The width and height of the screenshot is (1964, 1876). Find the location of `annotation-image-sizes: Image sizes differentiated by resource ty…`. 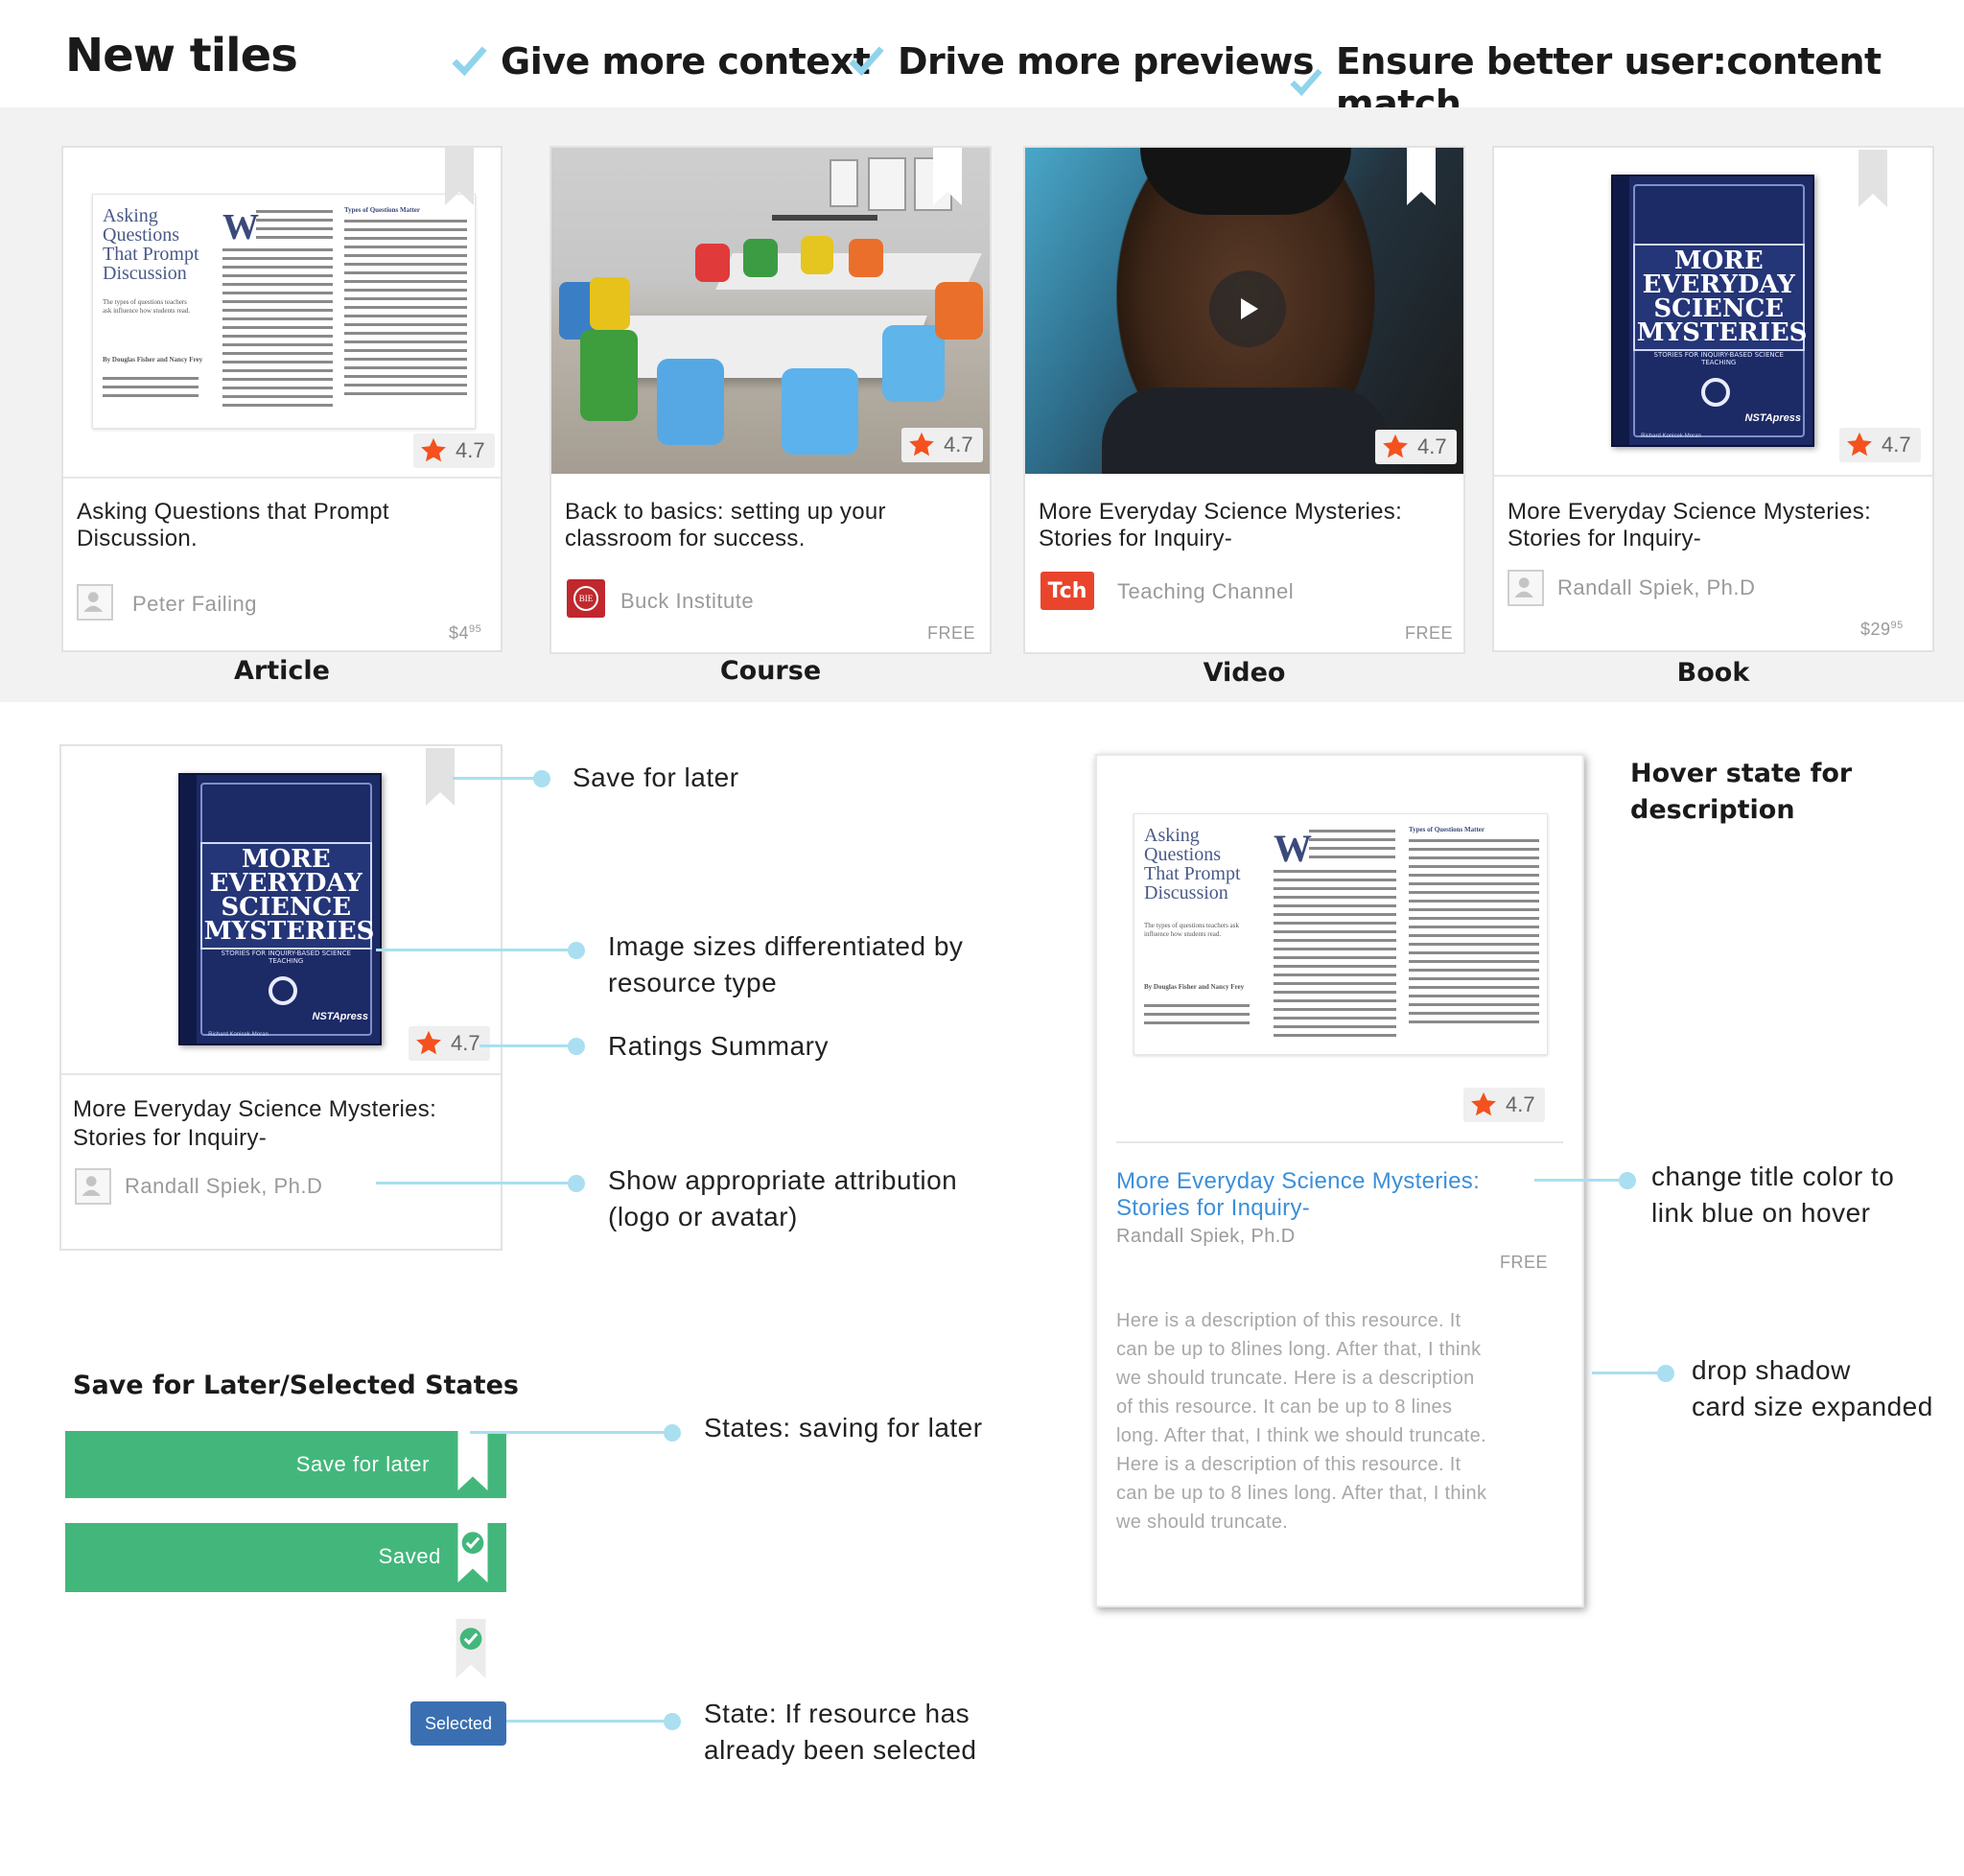

annotation-image-sizes: Image sizes differentiated by resource ty… is located at coordinates (786, 964).